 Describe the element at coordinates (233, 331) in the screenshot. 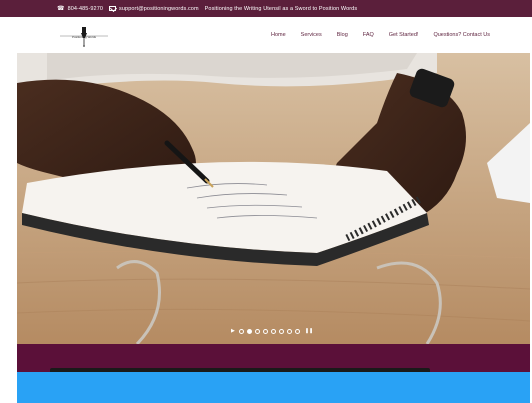

I see `slider-play-icon: ▶` at that location.